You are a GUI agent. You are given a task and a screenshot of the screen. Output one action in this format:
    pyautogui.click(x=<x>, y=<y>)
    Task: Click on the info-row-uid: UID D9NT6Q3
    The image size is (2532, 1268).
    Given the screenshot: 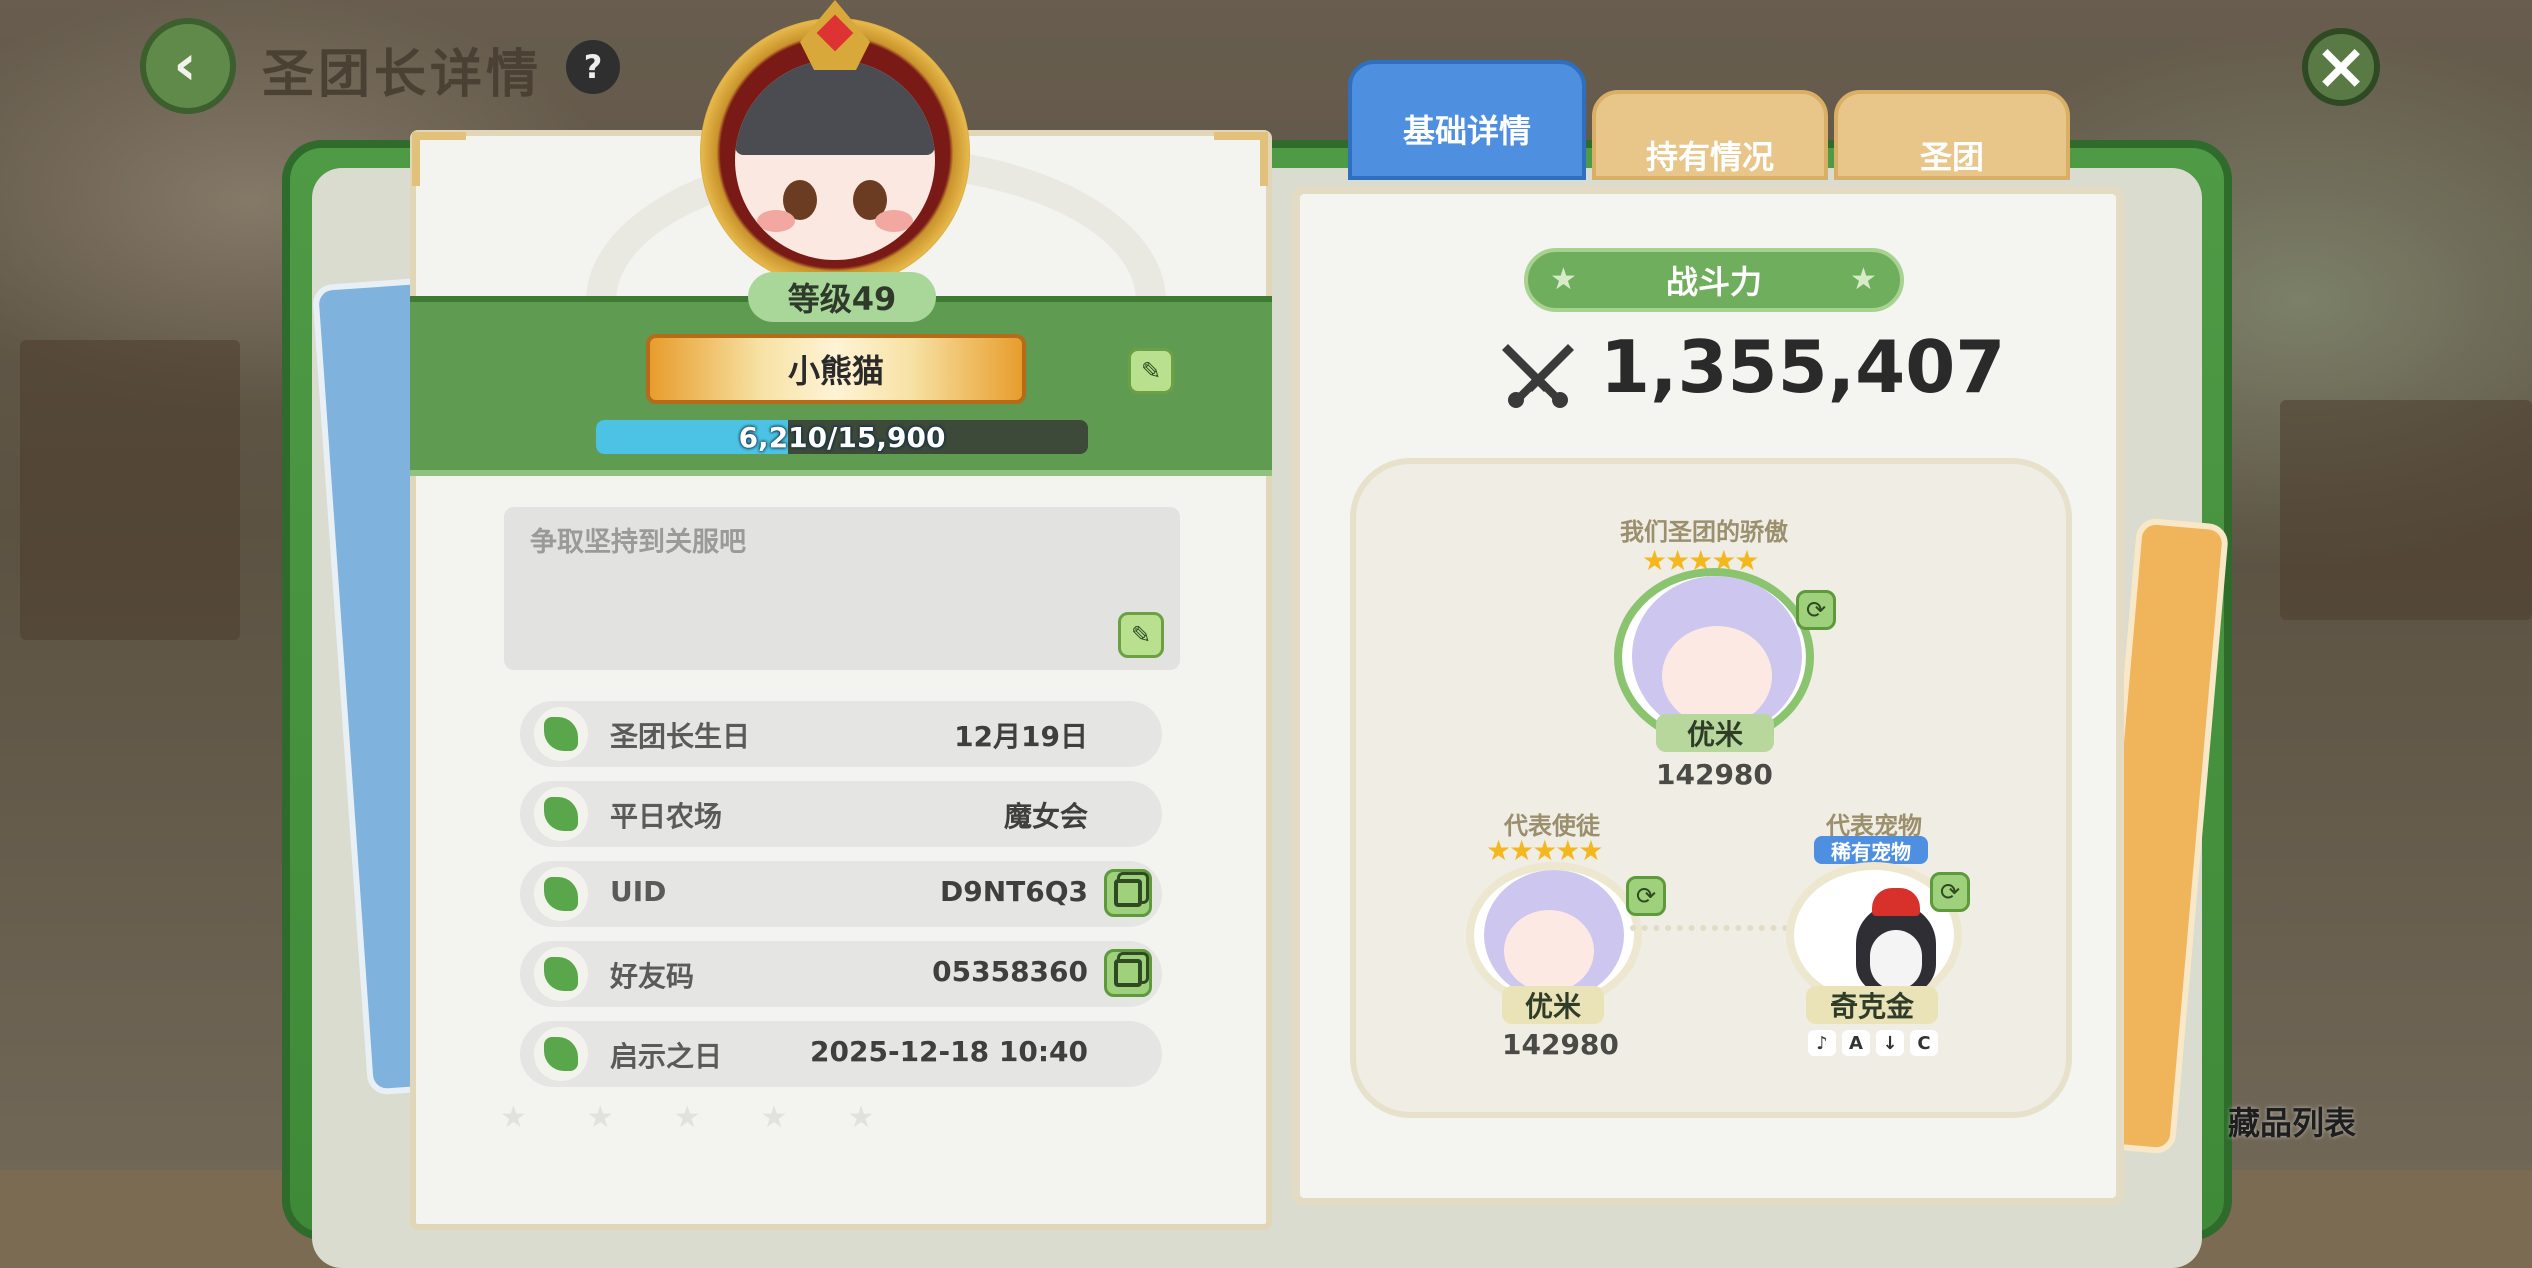 What is the action you would take?
    pyautogui.click(x=841, y=894)
    